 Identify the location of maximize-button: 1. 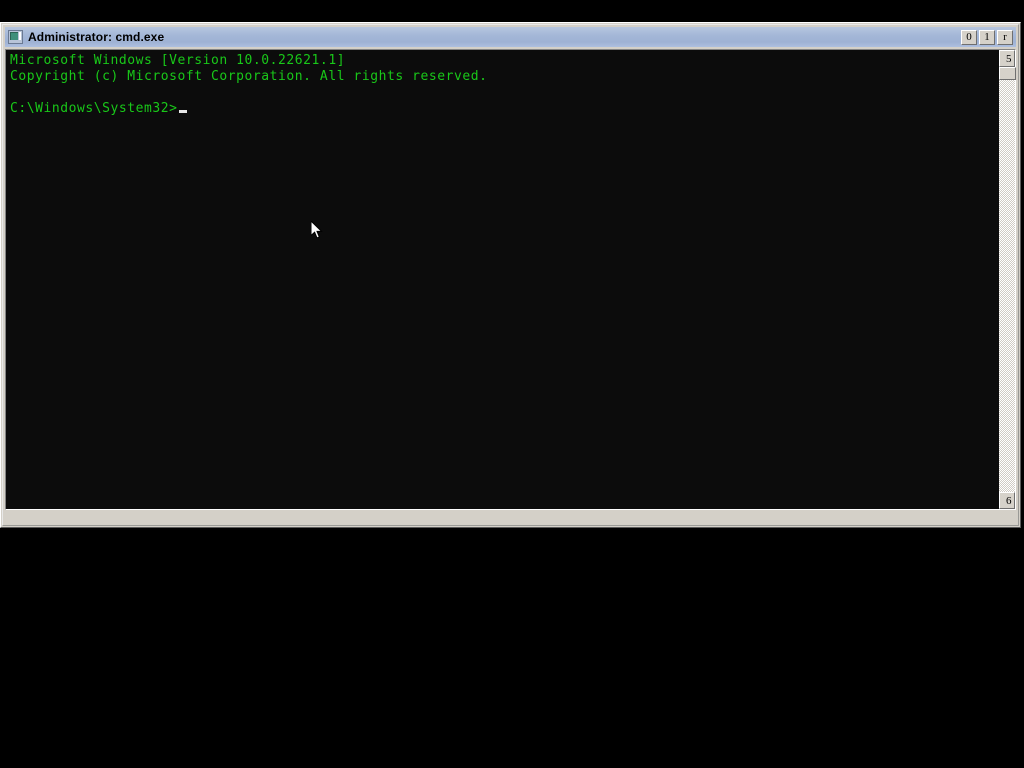
(987, 37).